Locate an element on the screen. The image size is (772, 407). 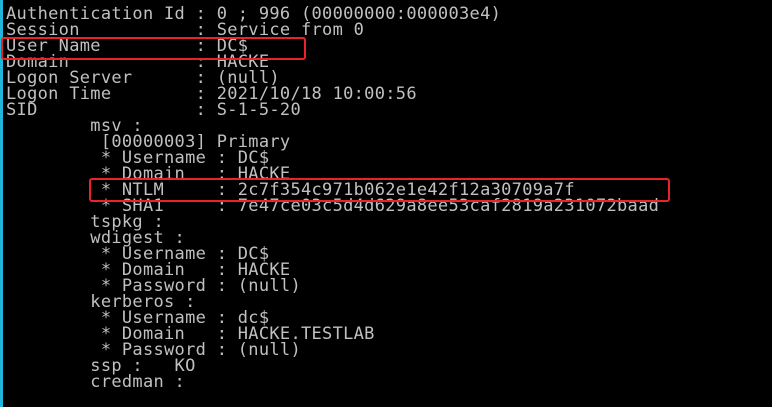
console-line-credman: credman : is located at coordinates (96, 382).